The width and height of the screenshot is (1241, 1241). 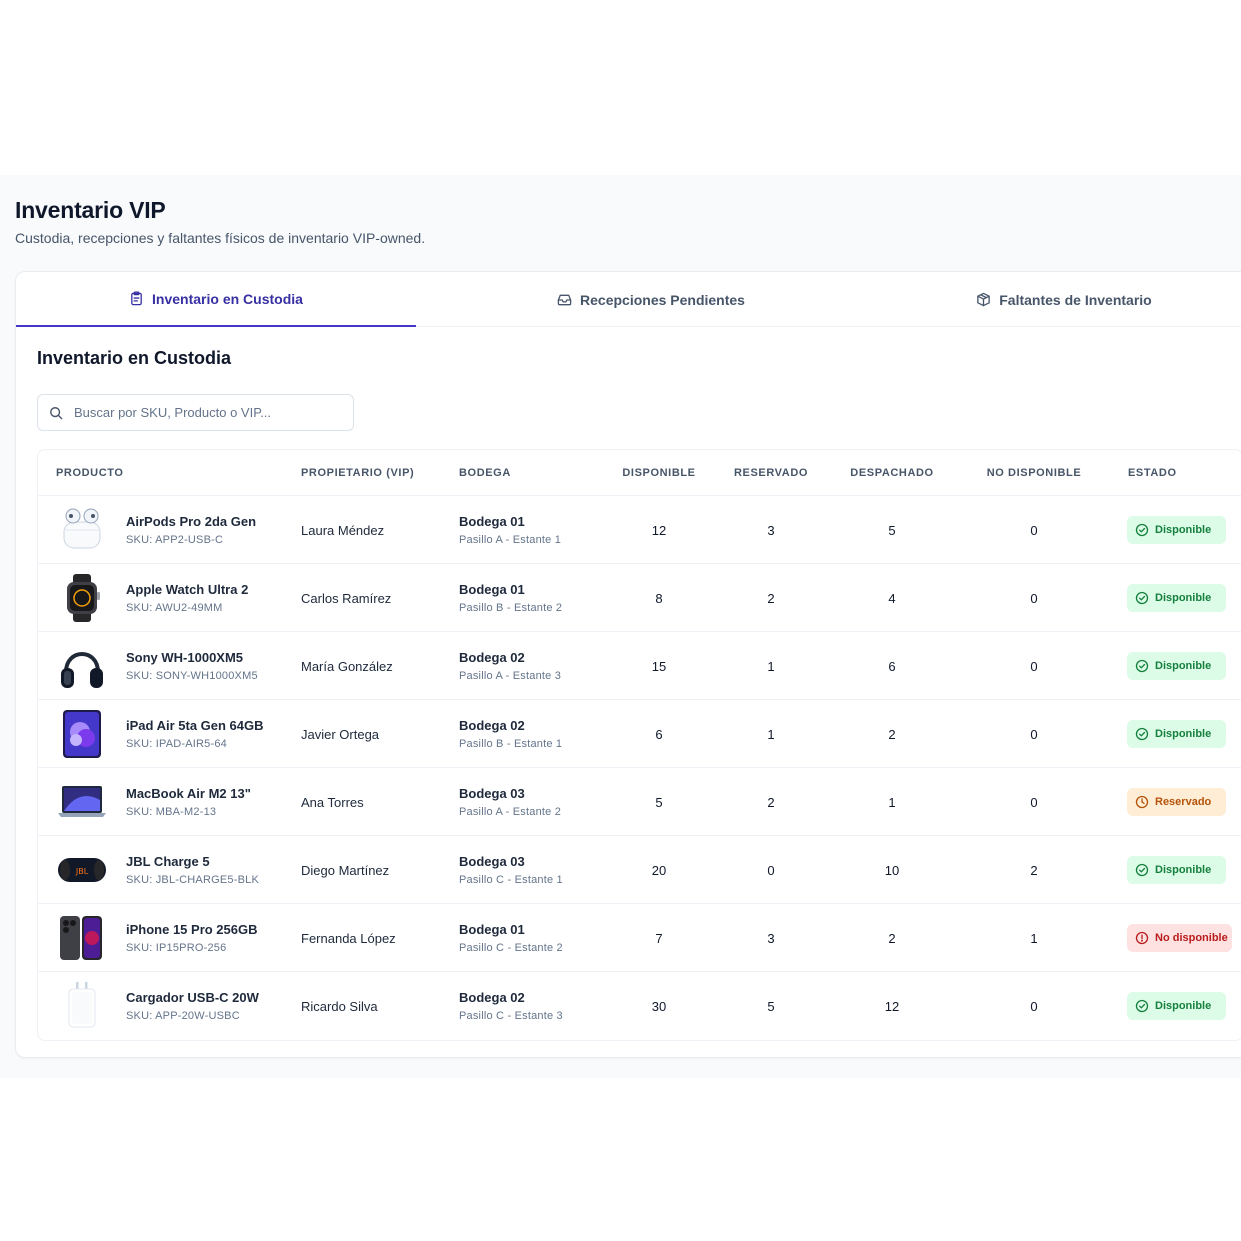 I want to click on cell-reservado: 2, so click(x=771, y=598).